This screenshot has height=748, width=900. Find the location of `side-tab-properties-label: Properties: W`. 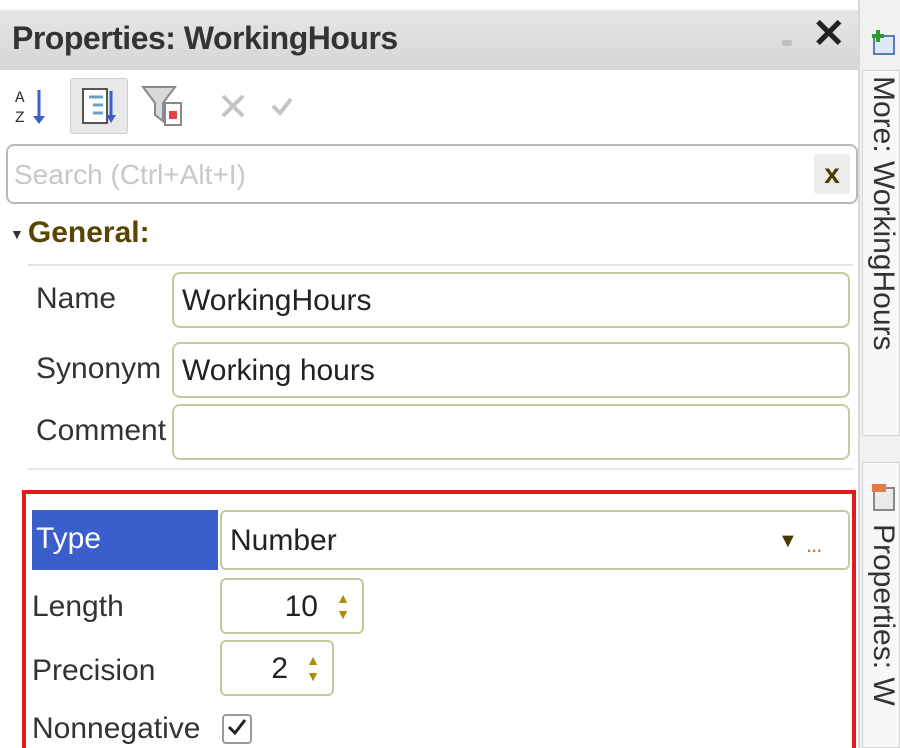

side-tab-properties-label: Properties: W is located at coordinates (883, 615).